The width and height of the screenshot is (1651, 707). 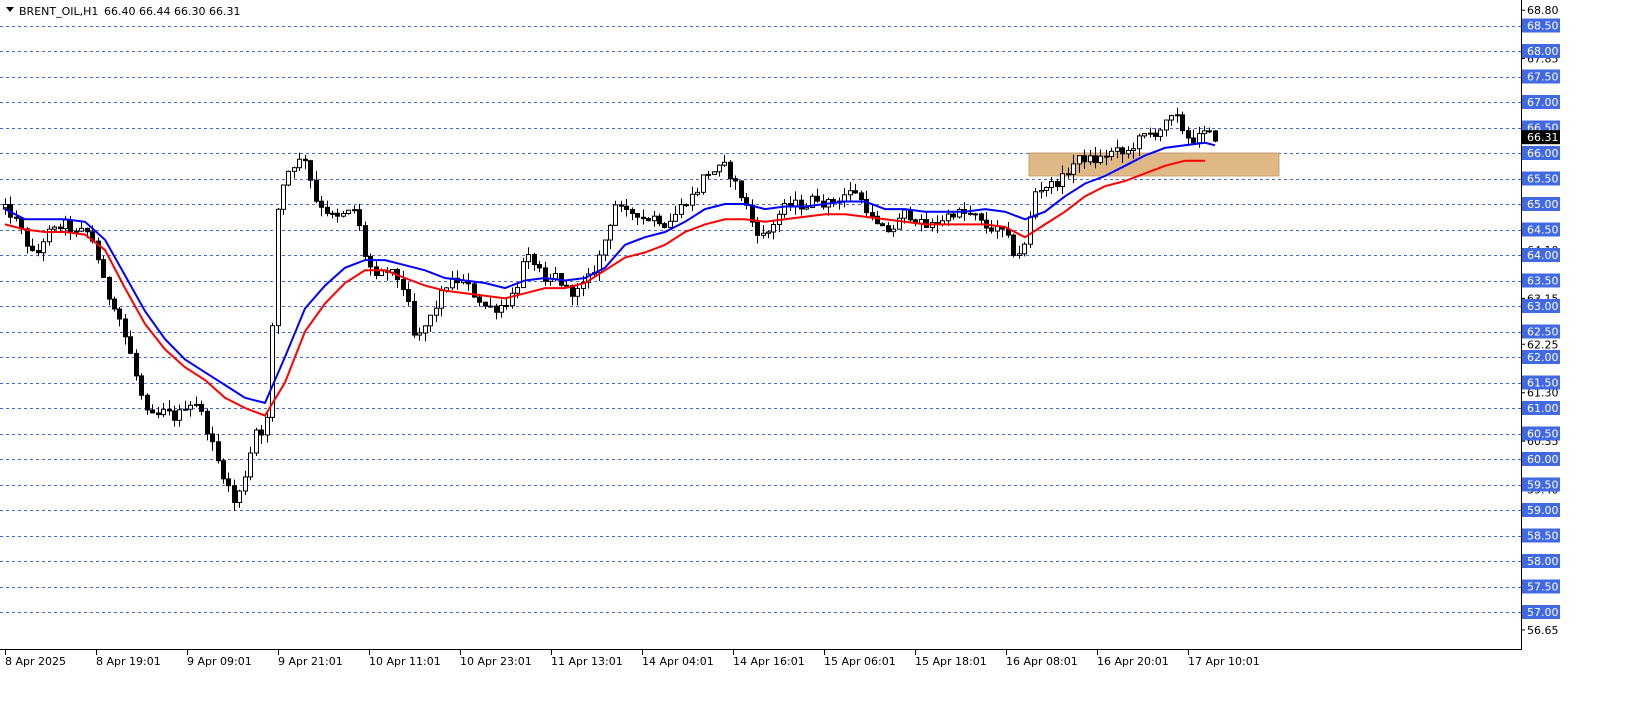 I want to click on price-level-label: 65.50, so click(x=1541, y=178).